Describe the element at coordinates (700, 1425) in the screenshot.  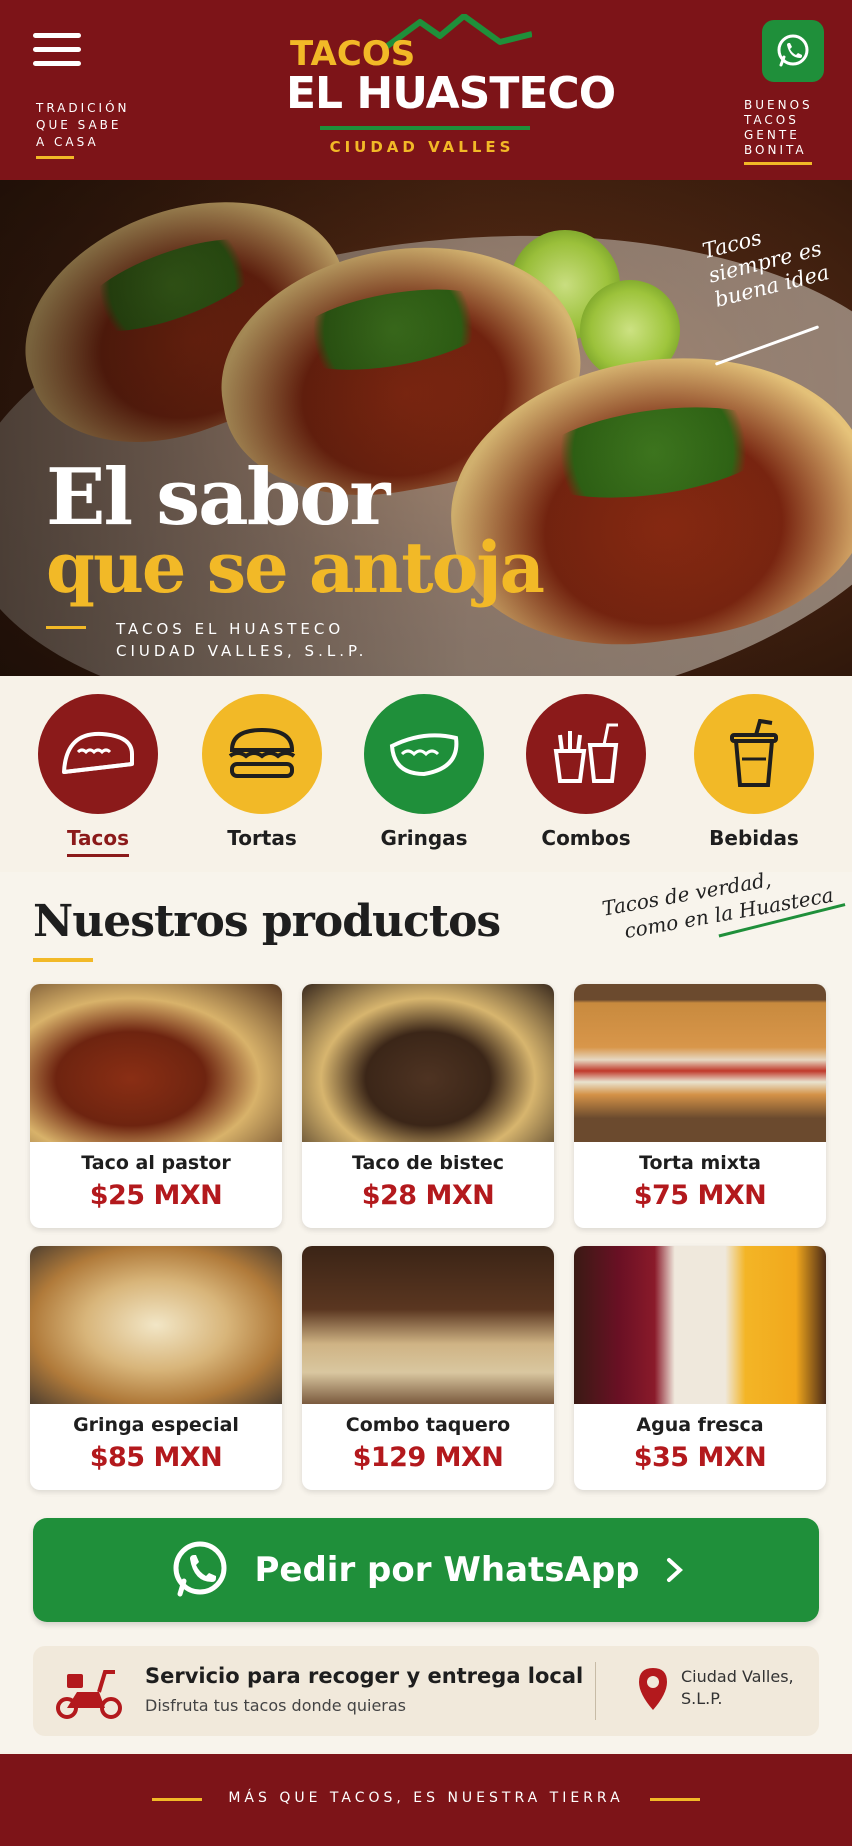
I see `product-name: Agua fresca` at that location.